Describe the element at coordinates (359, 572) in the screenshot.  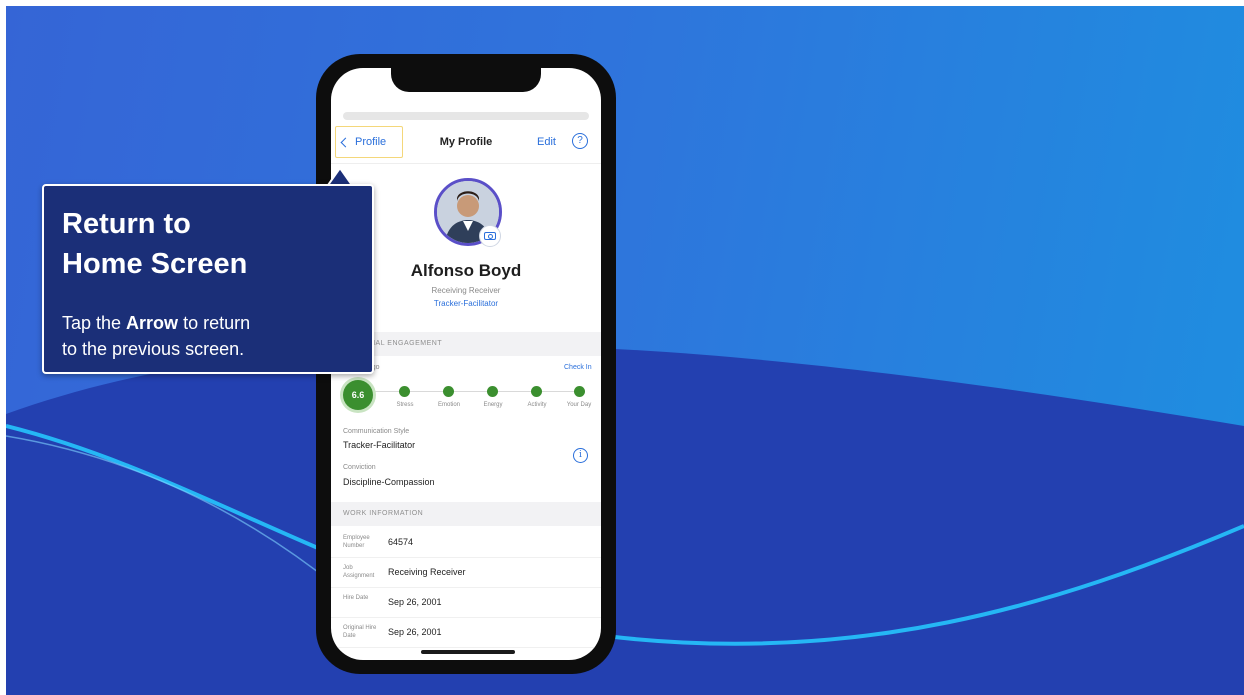
I see `work-row-label: Job Assignment` at that location.